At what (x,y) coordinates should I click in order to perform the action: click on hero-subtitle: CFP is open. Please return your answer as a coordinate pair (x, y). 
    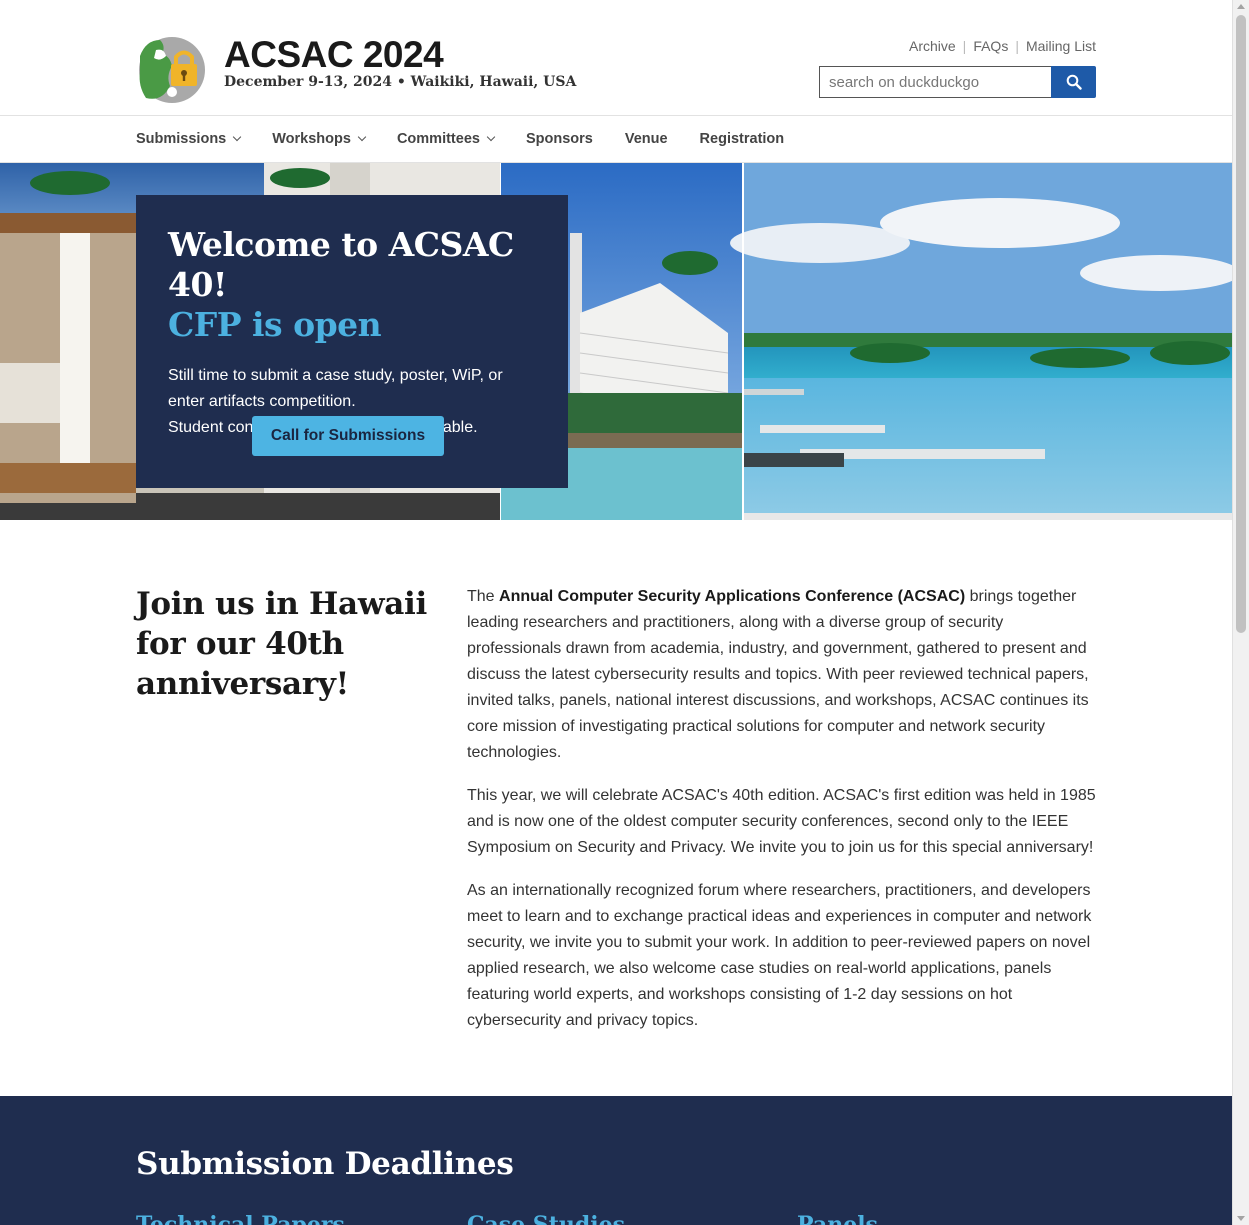
    Looking at the image, I should click on (275, 324).